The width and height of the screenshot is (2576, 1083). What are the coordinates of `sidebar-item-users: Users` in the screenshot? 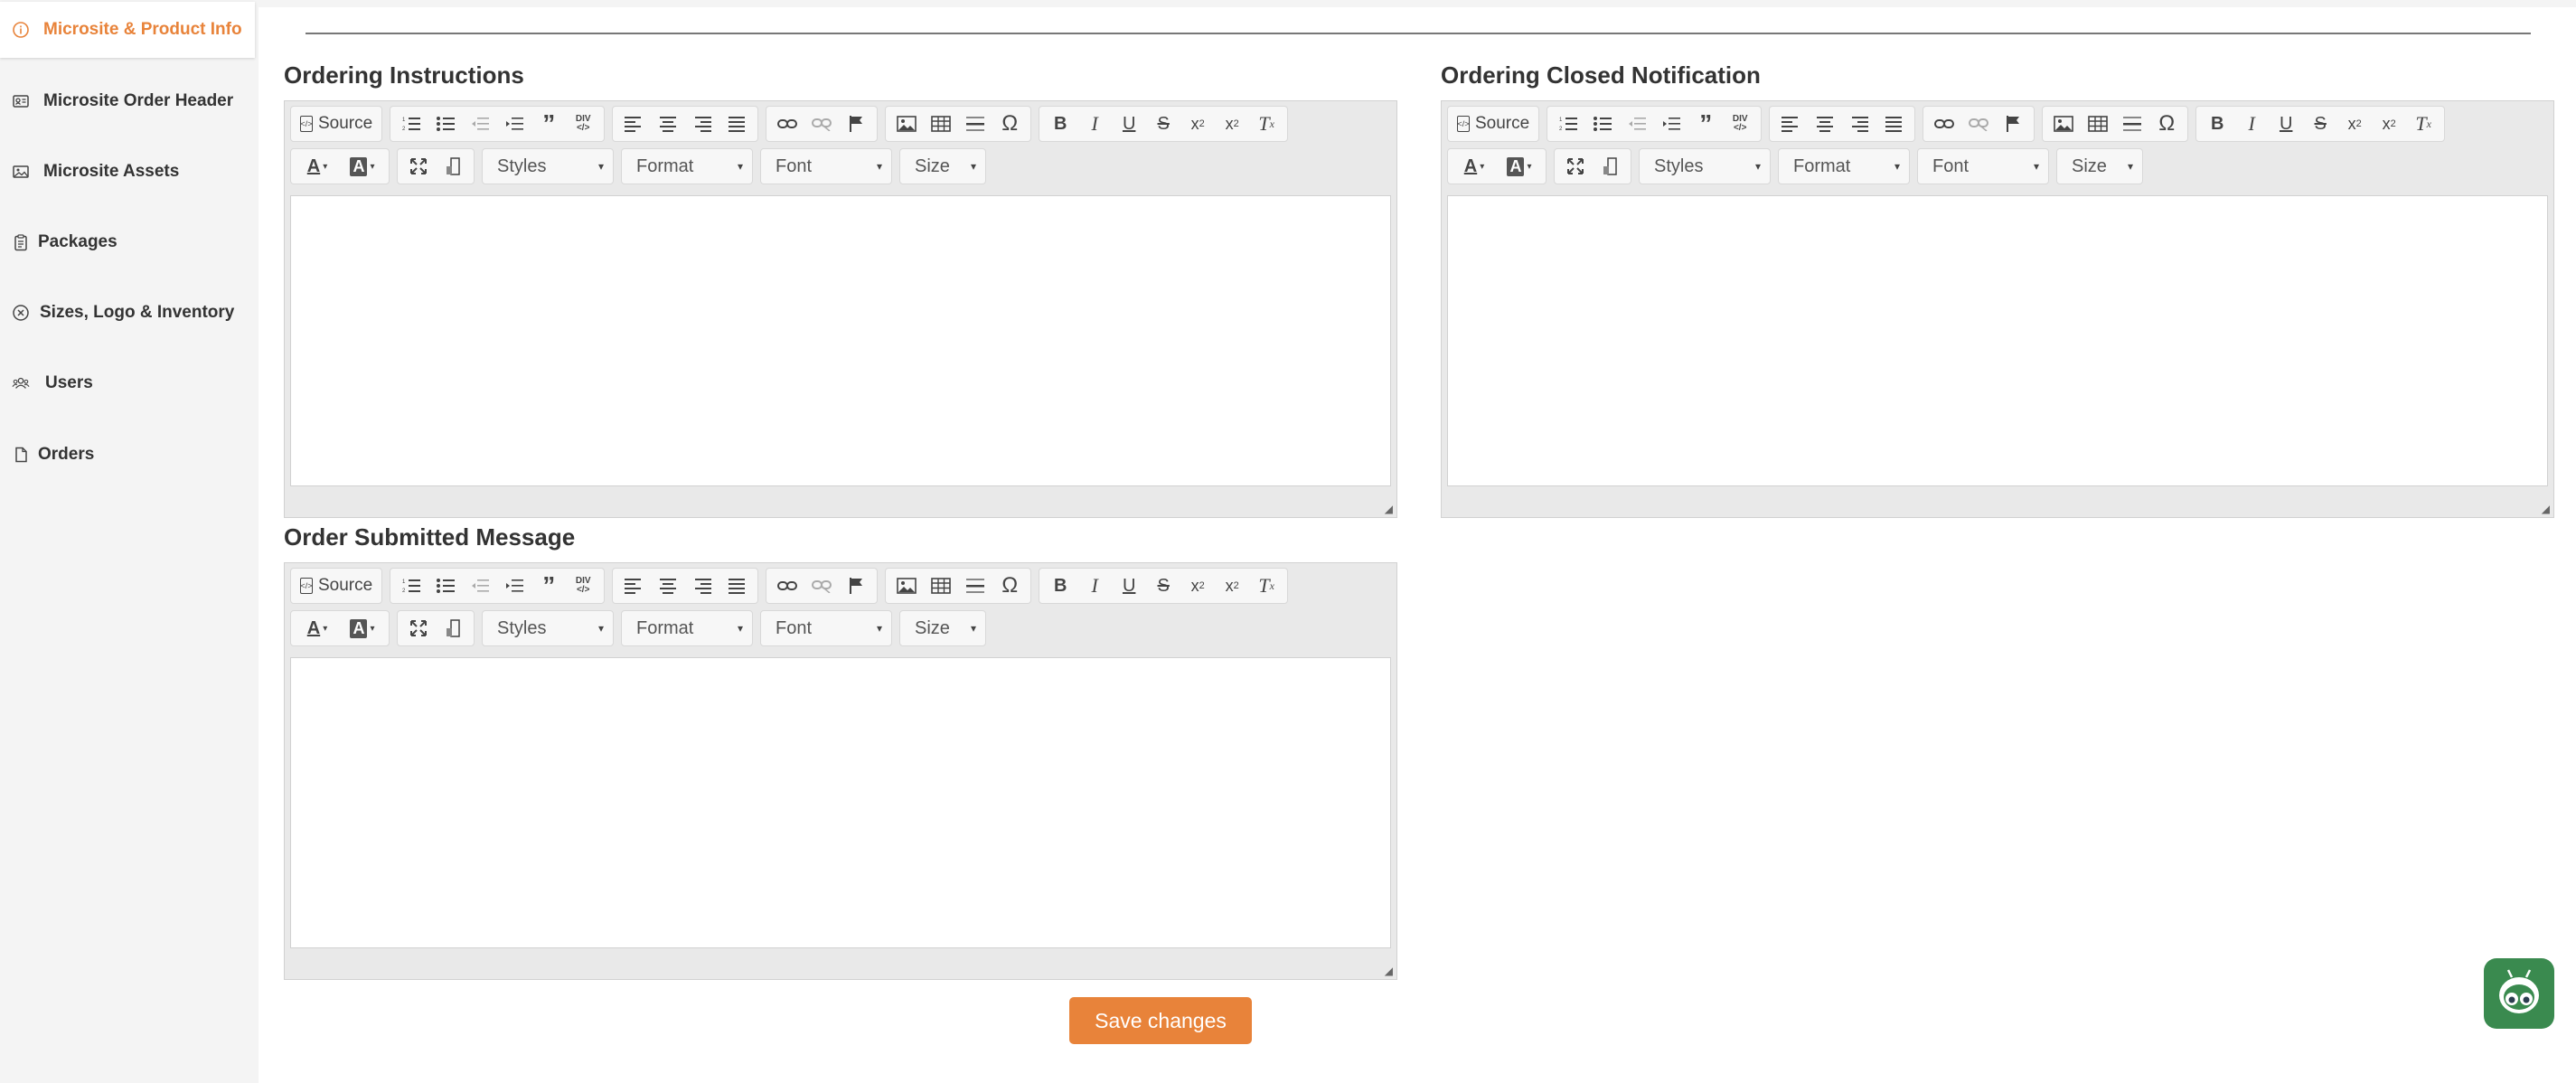 It's located at (127, 383).